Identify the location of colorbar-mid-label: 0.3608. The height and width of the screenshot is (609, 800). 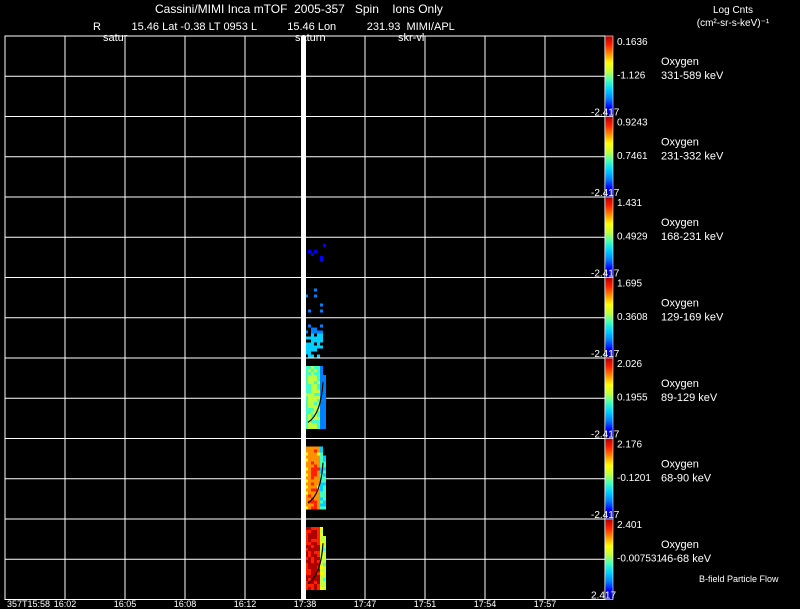
(632, 317).